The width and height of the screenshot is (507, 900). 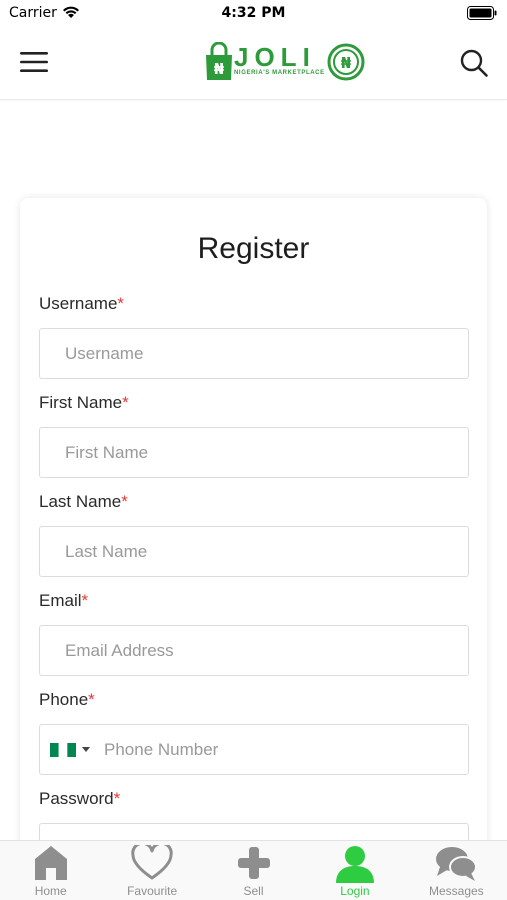 I want to click on shopping-bag-naira-icon: ₦, so click(x=219, y=61).